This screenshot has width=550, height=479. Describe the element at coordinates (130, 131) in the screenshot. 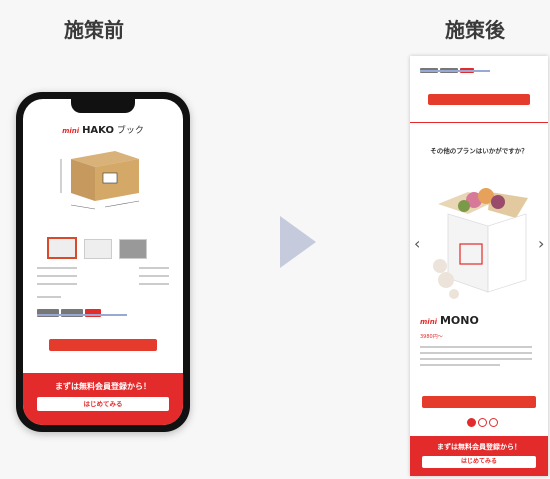

I see `brand-suffix: ブック` at that location.